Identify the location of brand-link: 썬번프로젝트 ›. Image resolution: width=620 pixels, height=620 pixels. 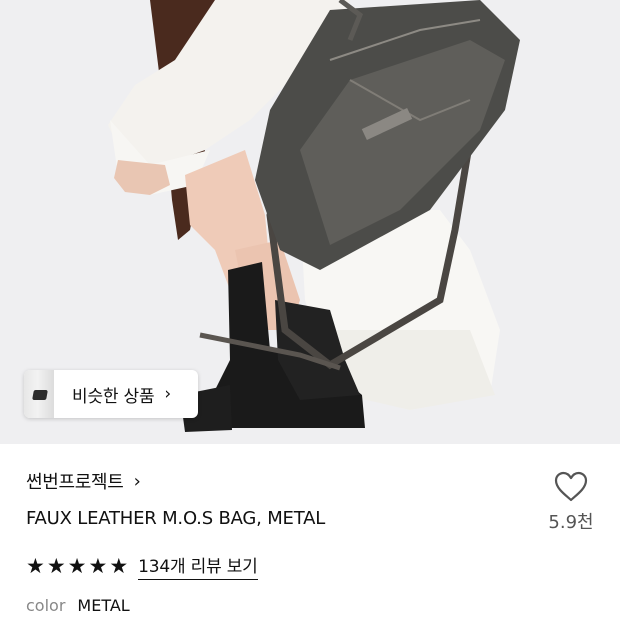
(83, 481).